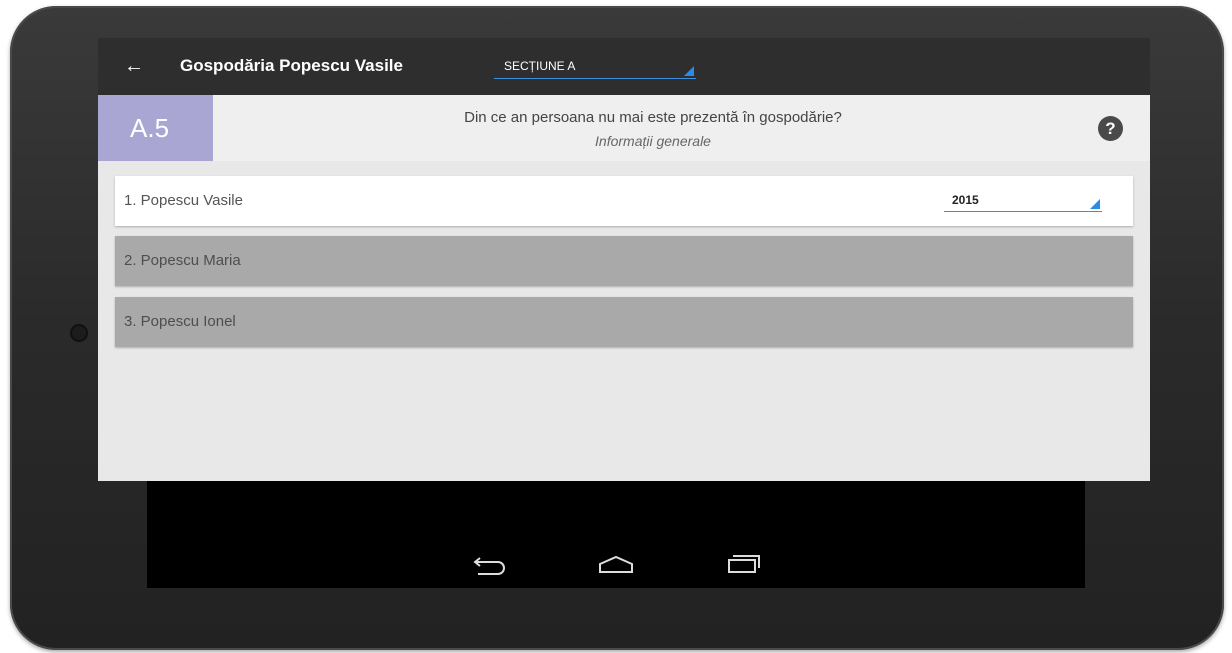 Image resolution: width=1232 pixels, height=653 pixels. I want to click on top-app-bar: ← Gospodăria Popescu Vasile SECȚIUNE A, so click(624, 66).